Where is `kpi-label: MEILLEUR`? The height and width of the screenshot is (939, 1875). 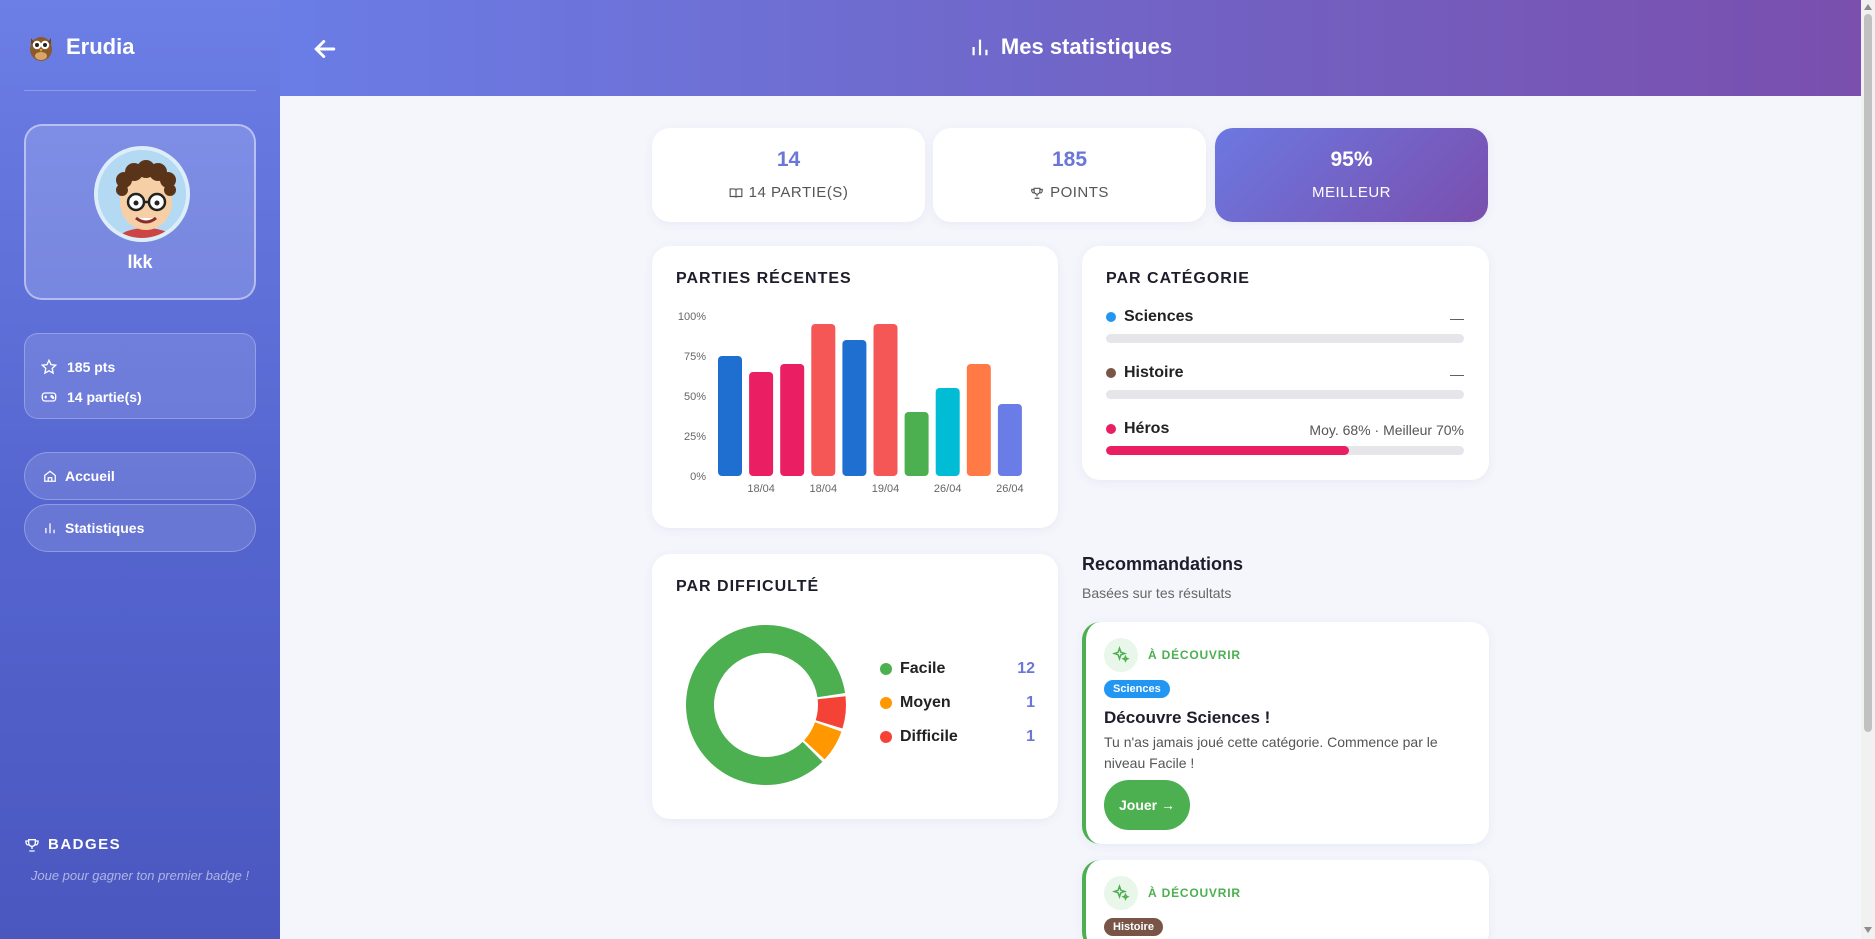 kpi-label: MEILLEUR is located at coordinates (1351, 192).